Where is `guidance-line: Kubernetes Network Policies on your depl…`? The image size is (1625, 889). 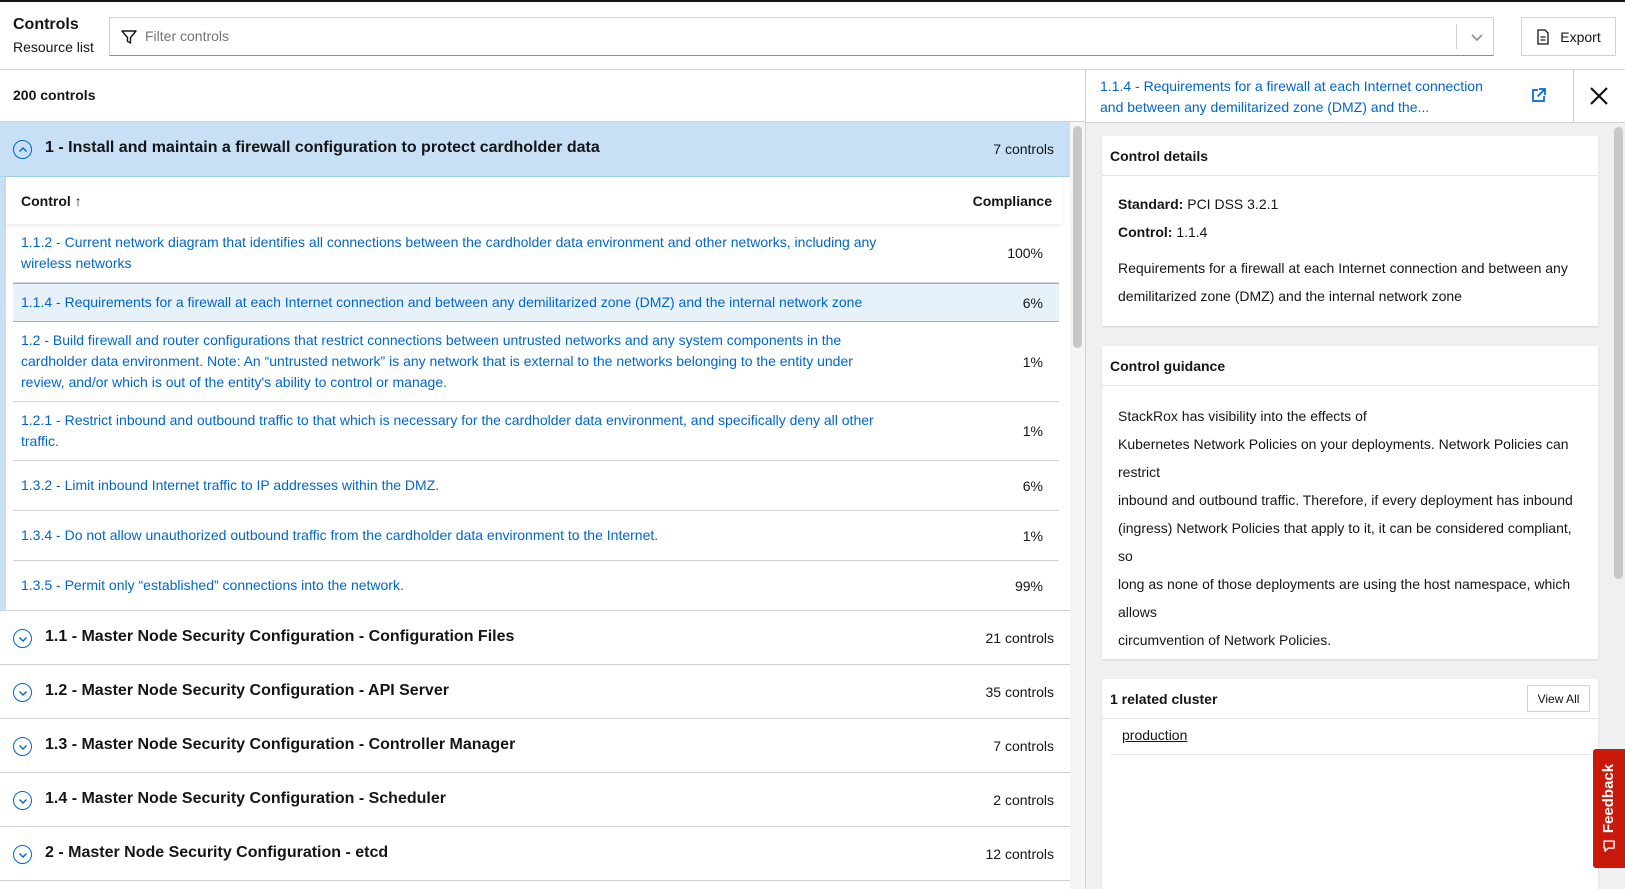 guidance-line: Kubernetes Network Policies on your depl… is located at coordinates (1343, 458).